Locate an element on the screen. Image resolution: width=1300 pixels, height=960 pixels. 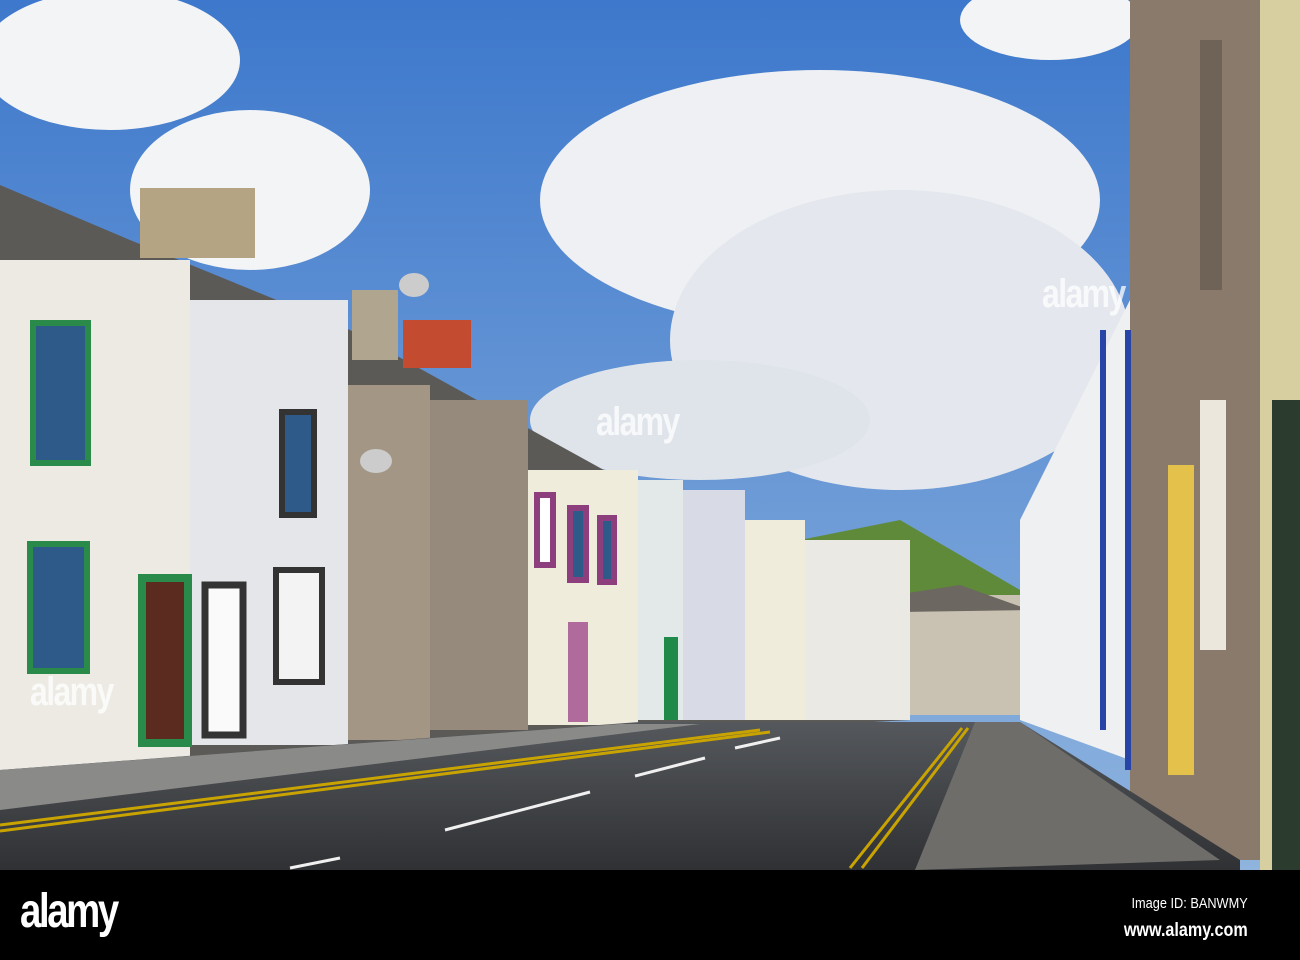
footer-bar: alamy Image ID: BANWMY www.alamy.com is located at coordinates (650, 915).